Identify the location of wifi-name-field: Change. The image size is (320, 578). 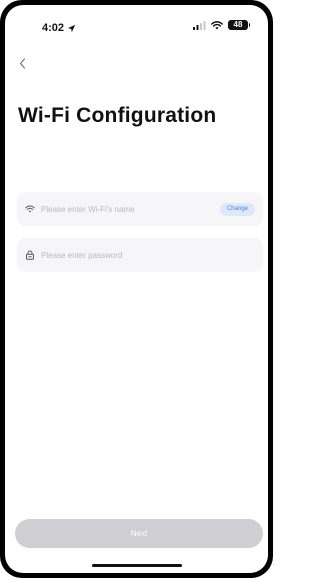
(140, 209).